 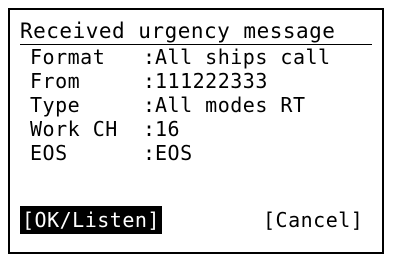 What do you see at coordinates (200, 129) in the screenshot?
I see `field-work-ch: Work CH : 16` at bounding box center [200, 129].